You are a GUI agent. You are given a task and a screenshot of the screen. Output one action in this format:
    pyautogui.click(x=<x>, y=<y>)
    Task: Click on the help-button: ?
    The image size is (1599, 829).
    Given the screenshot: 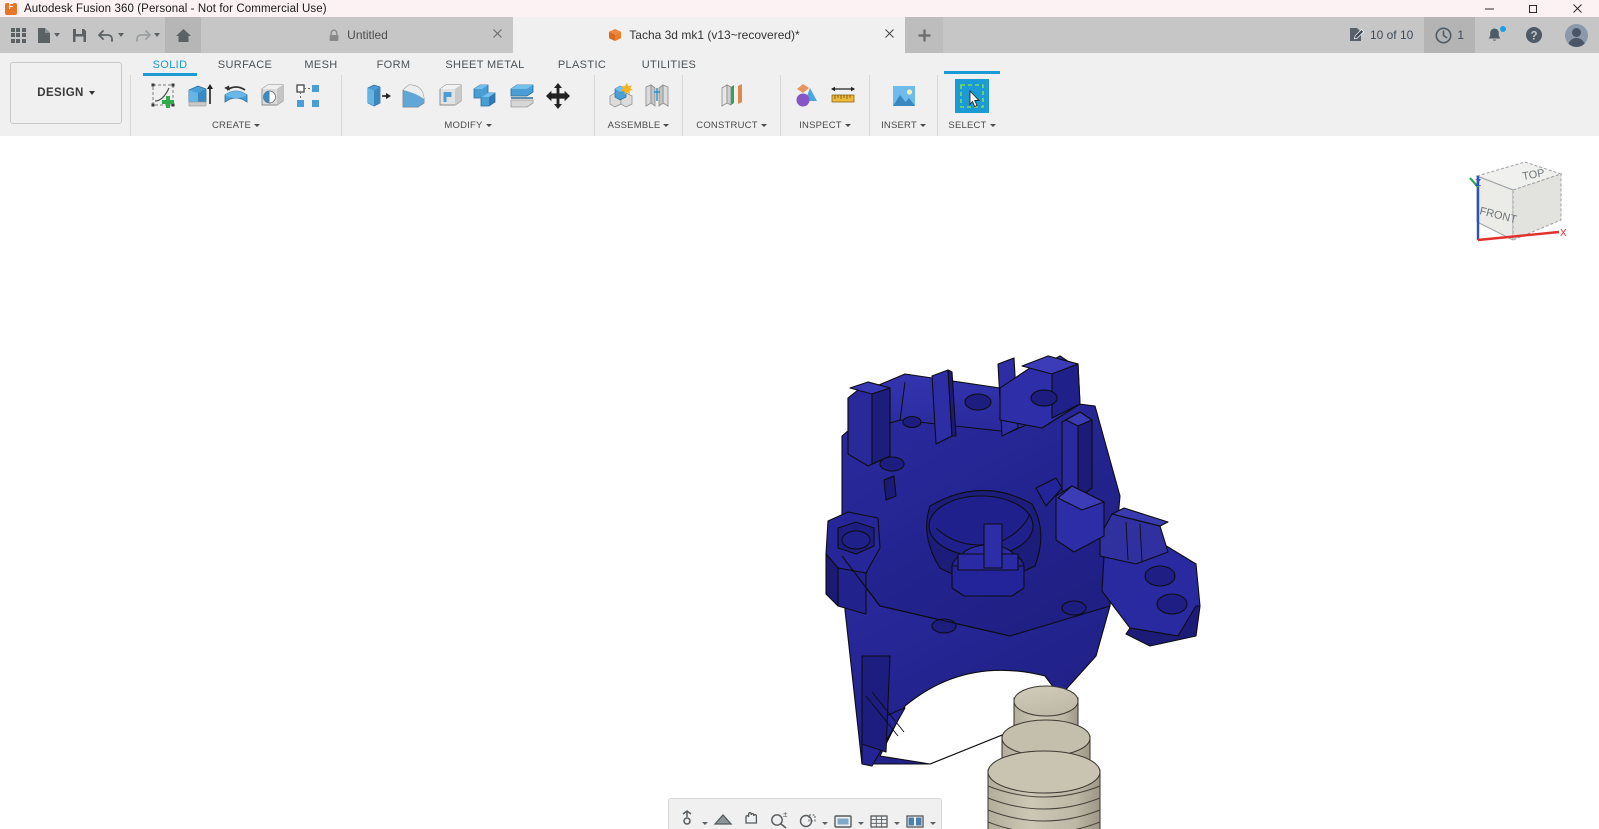 What is the action you would take?
    pyautogui.click(x=1534, y=35)
    